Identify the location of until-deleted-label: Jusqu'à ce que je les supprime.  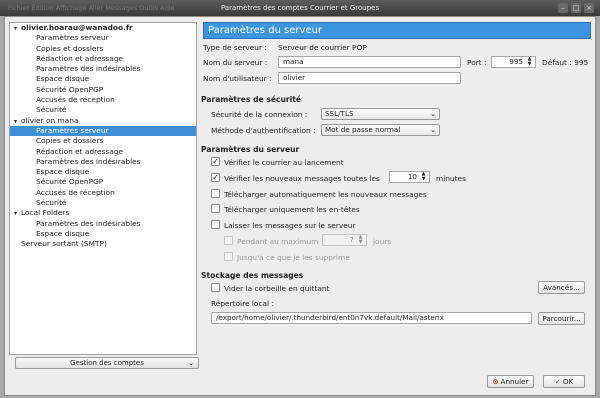
(293, 257).